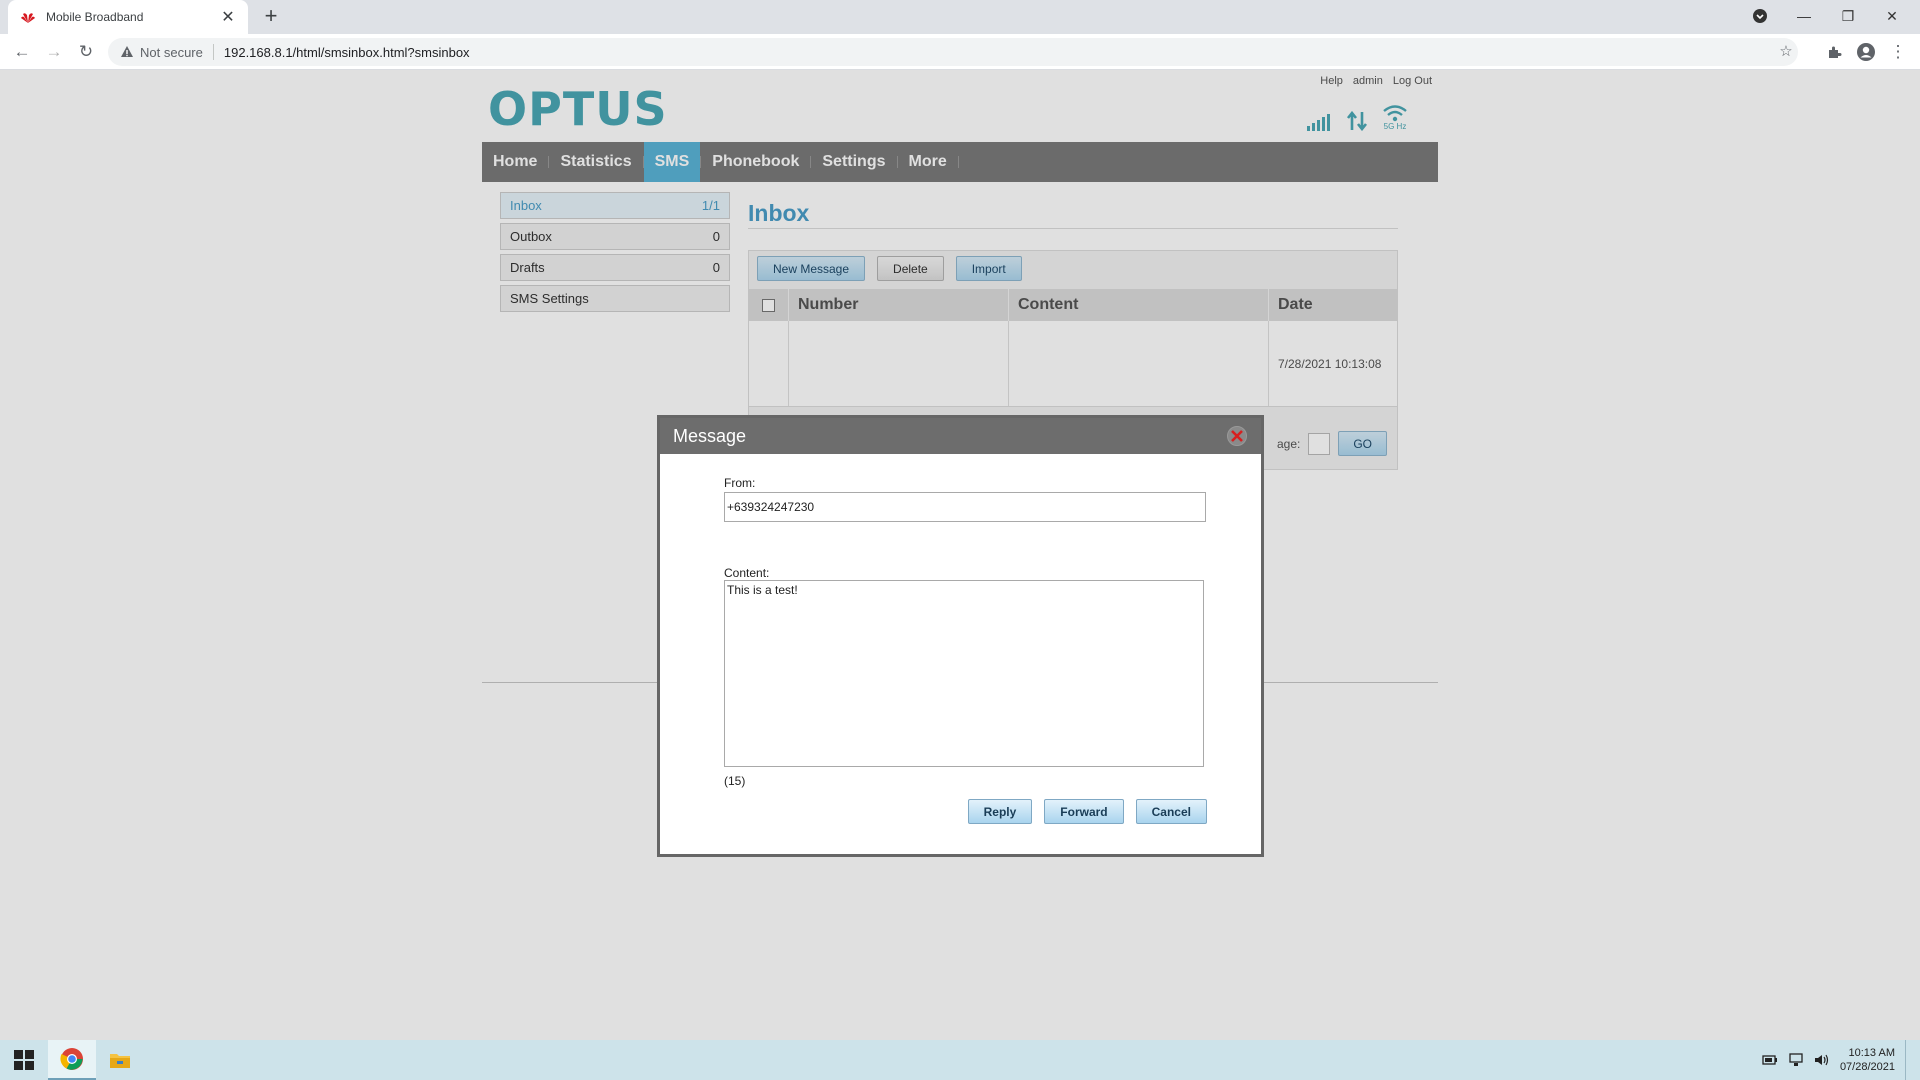 The image size is (1920, 1080). What do you see at coordinates (964, 673) in the screenshot?
I see `content-textarea: This is a test!` at bounding box center [964, 673].